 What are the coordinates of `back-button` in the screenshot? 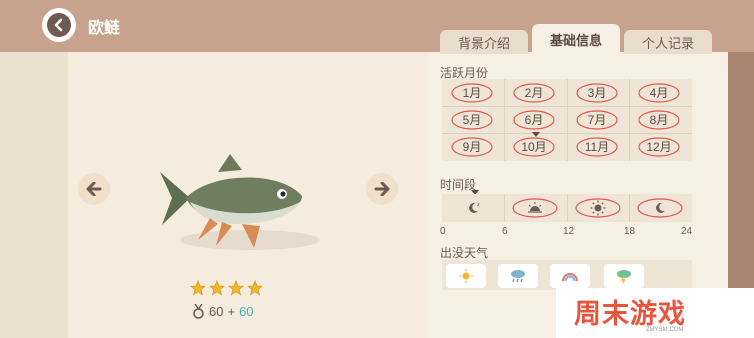 It's located at (59, 25).